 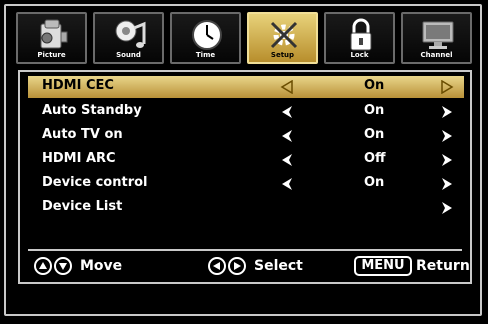 What do you see at coordinates (101, 266) in the screenshot?
I see `move-hint: Move` at bounding box center [101, 266].